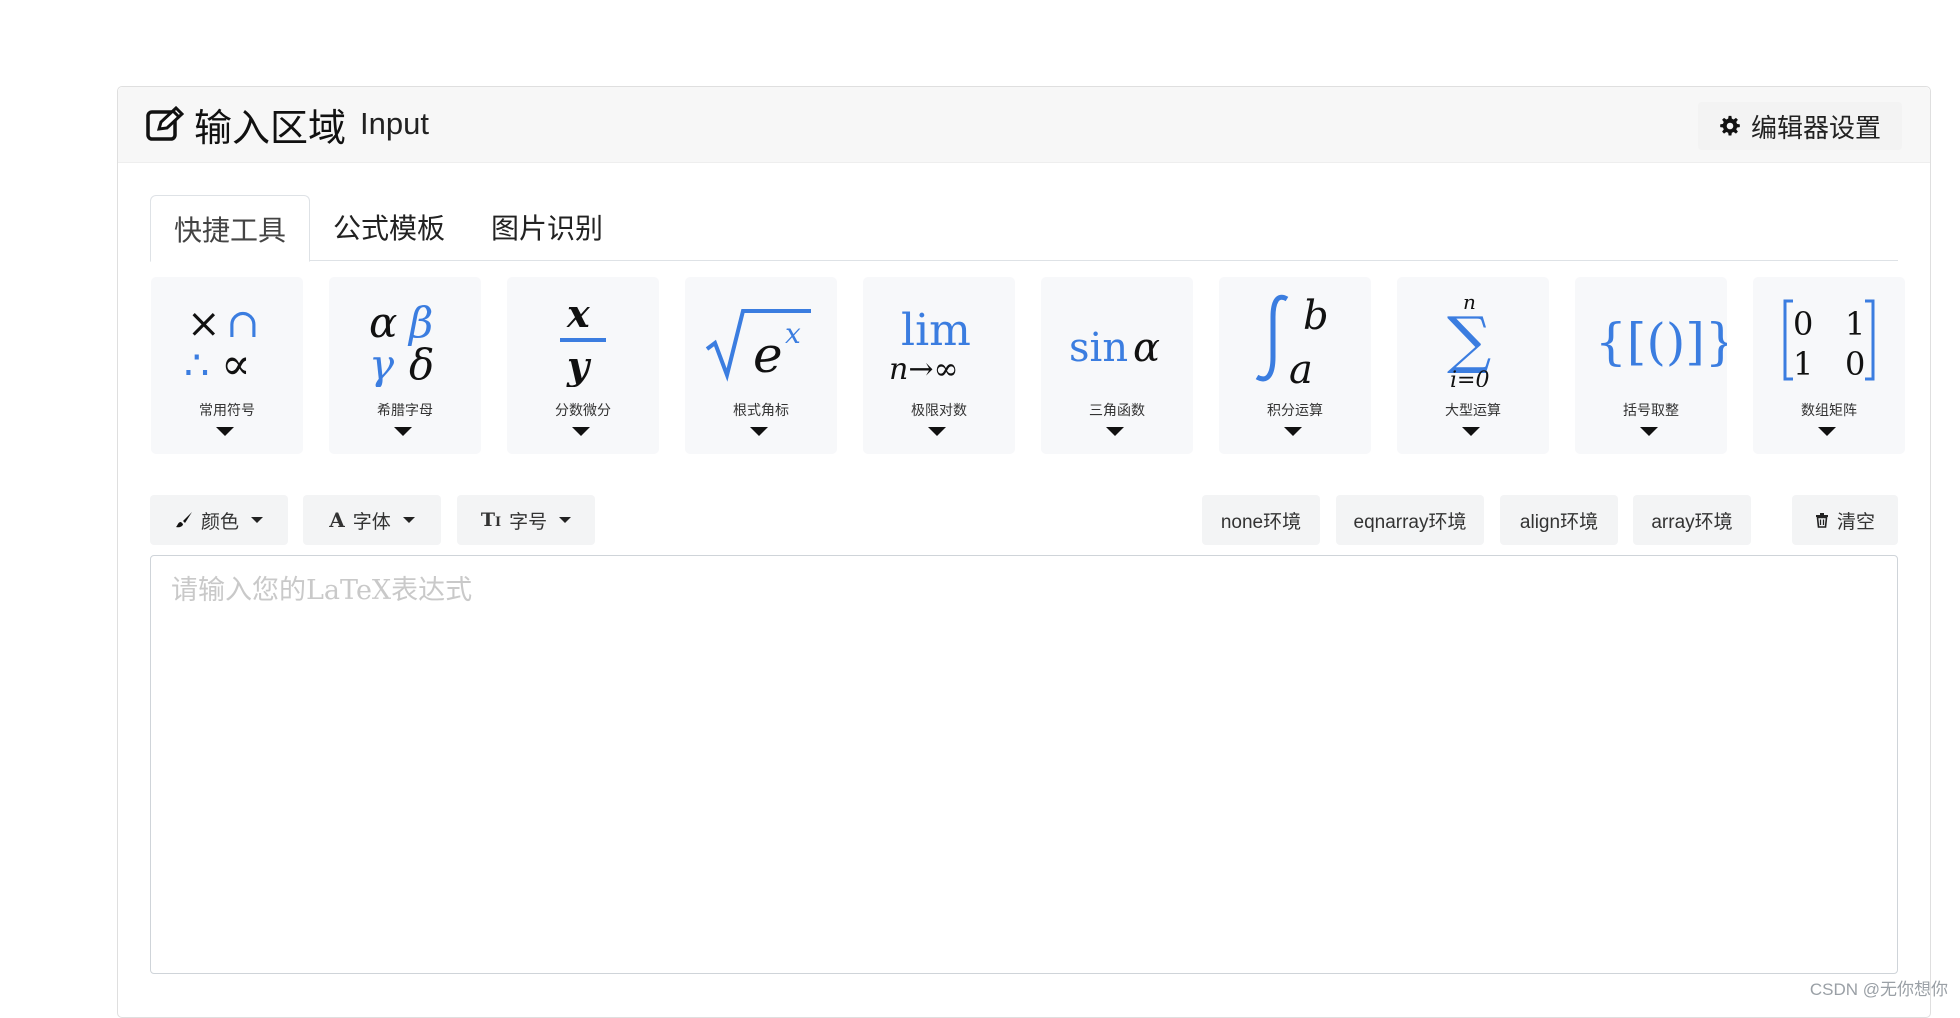 Image resolution: width=1960 pixels, height=1018 pixels. I want to click on svg-text: e, so click(768, 355).